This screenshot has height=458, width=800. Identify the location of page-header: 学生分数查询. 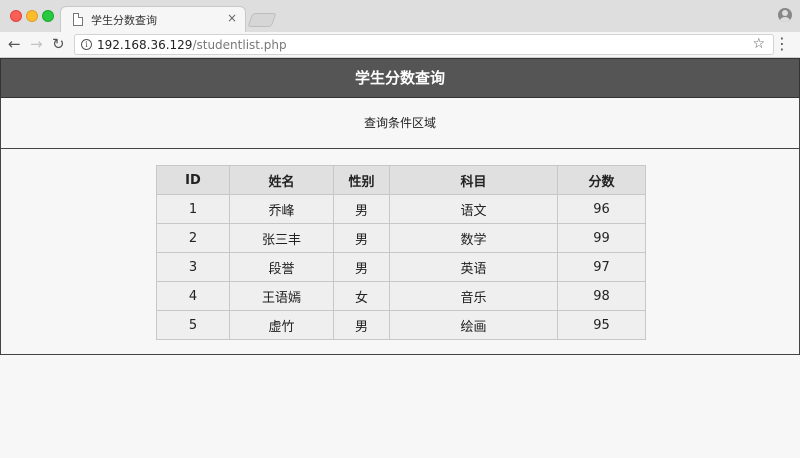
(400, 78).